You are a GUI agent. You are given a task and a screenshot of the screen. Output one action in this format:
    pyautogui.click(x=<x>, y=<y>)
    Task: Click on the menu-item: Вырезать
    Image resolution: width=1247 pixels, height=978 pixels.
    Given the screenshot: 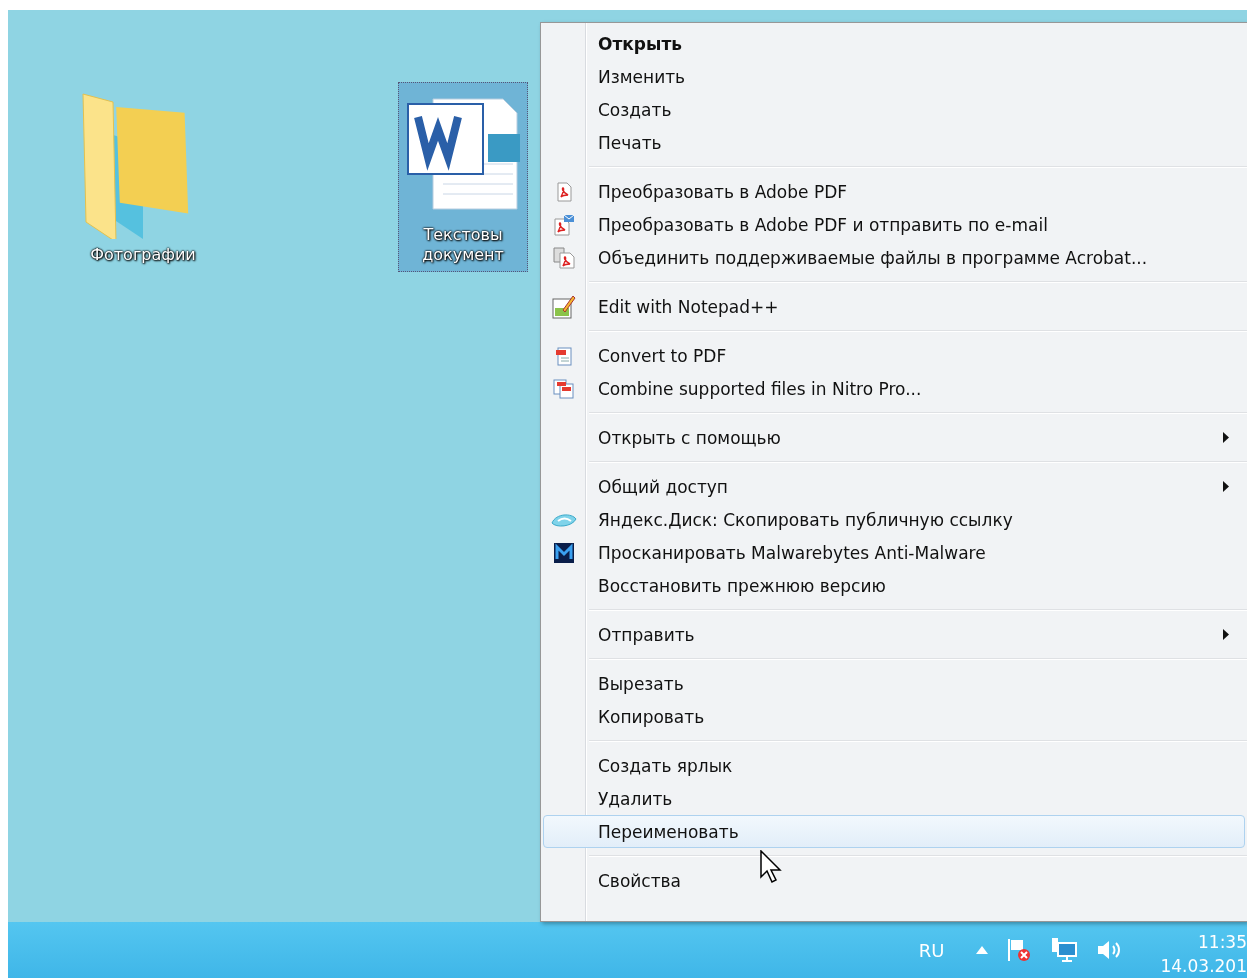 What is the action you would take?
    pyautogui.click(x=894, y=683)
    